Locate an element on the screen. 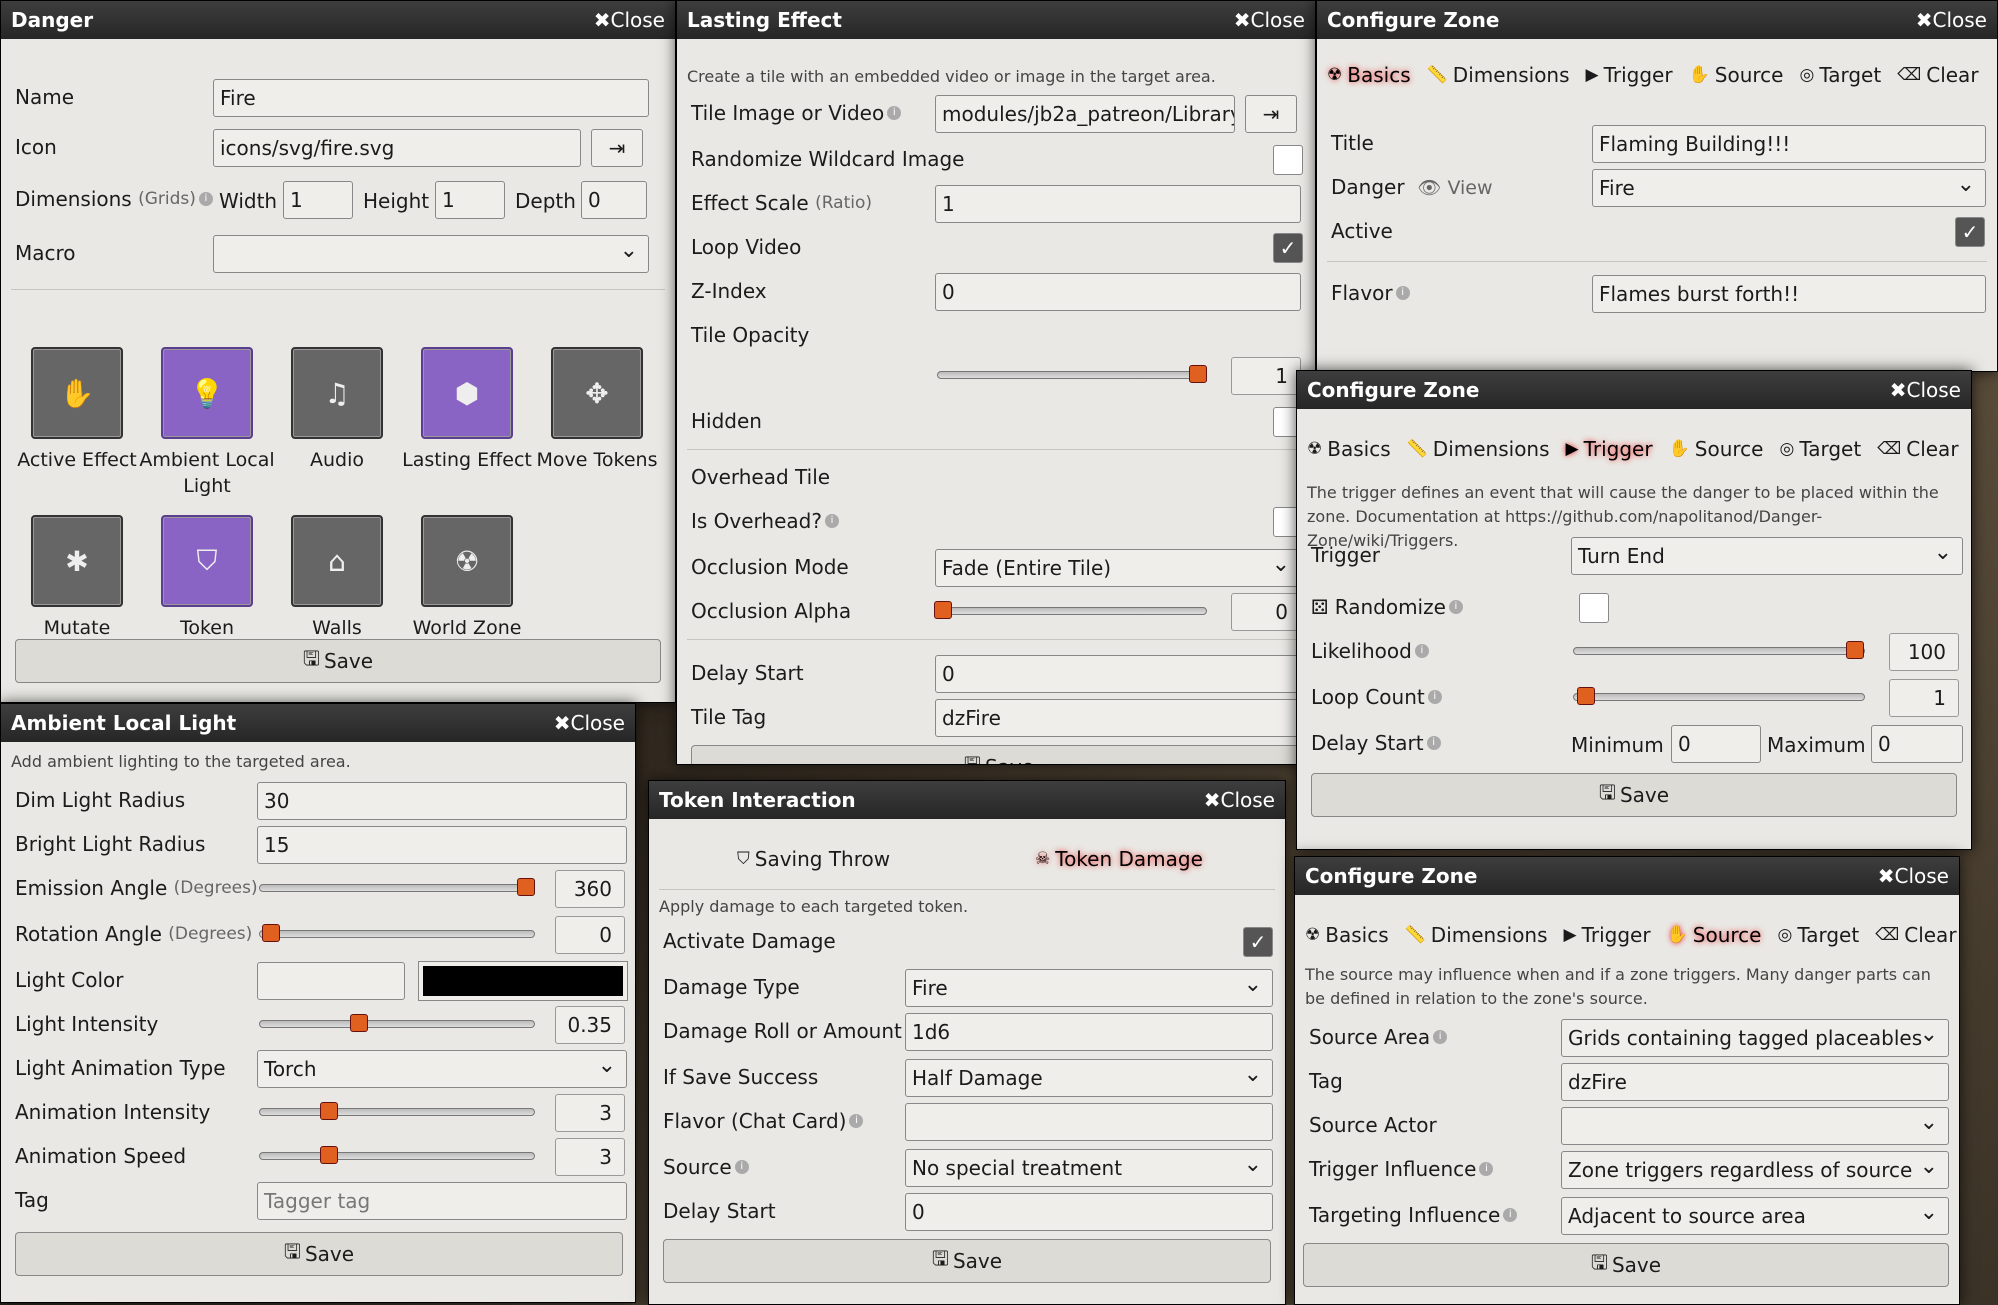  loop-video-checkbox: ✓ is located at coordinates (1288, 248).